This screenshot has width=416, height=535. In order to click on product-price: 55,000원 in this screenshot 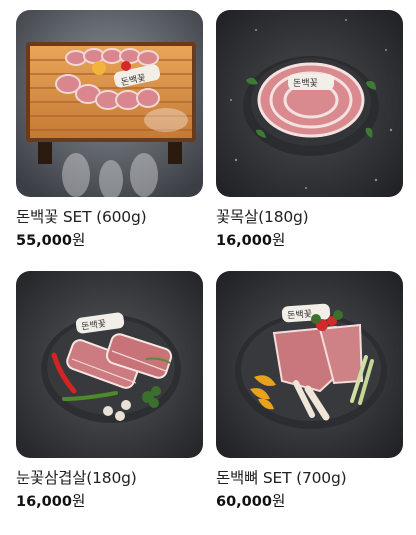, I will do `click(109, 241)`.